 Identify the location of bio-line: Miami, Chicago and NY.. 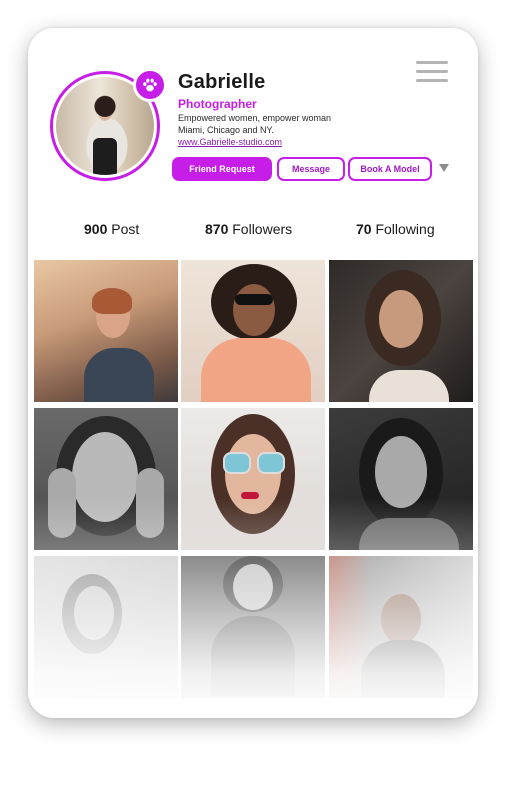
(226, 130).